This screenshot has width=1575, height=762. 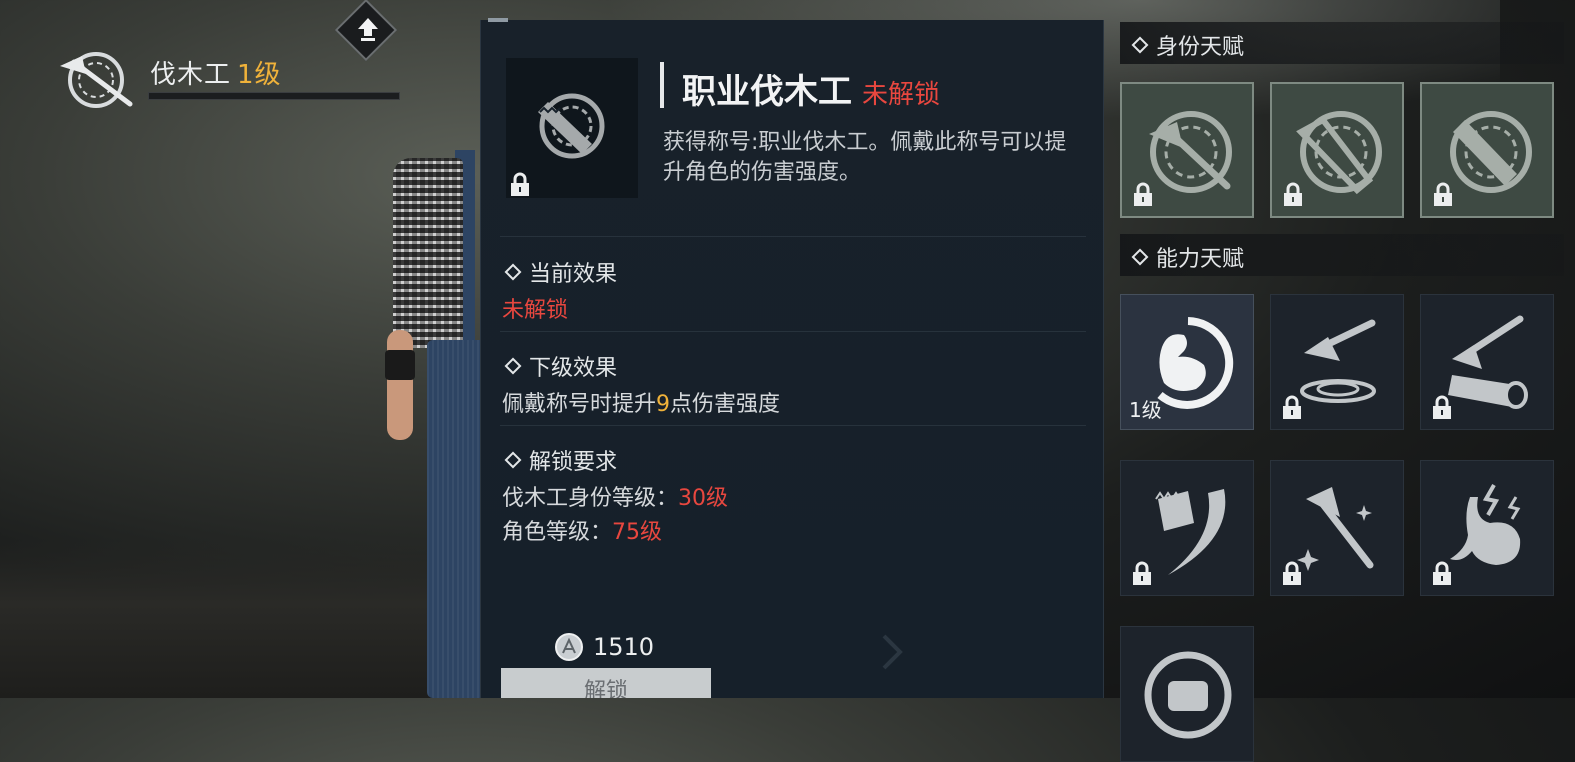 What do you see at coordinates (191, 75) in the screenshot?
I see `profession-name: 伐木工` at bounding box center [191, 75].